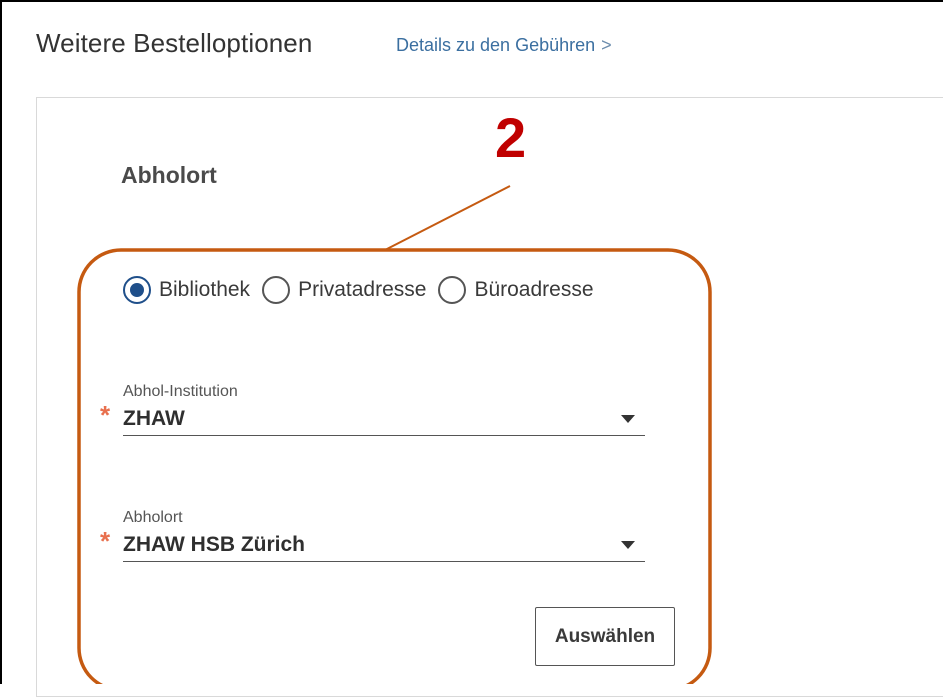 The image size is (943, 697). I want to click on radio-bueroadresse: Büroadresse, so click(516, 290).